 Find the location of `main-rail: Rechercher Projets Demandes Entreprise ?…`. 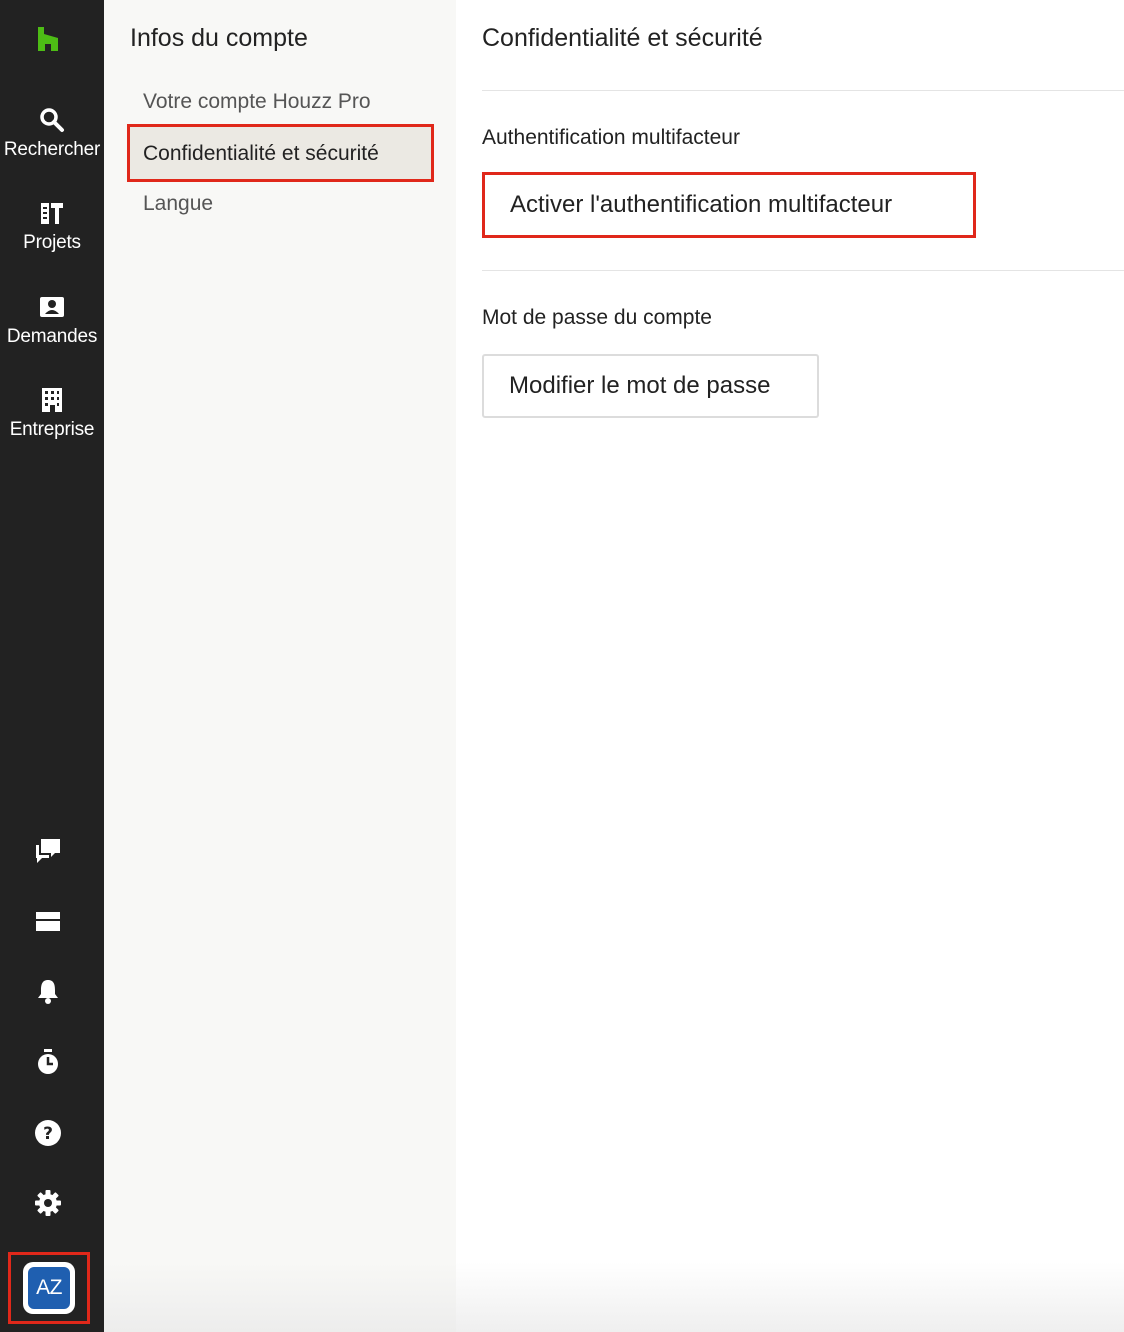

main-rail: Rechercher Projets Demandes Entreprise ?… is located at coordinates (52, 666).